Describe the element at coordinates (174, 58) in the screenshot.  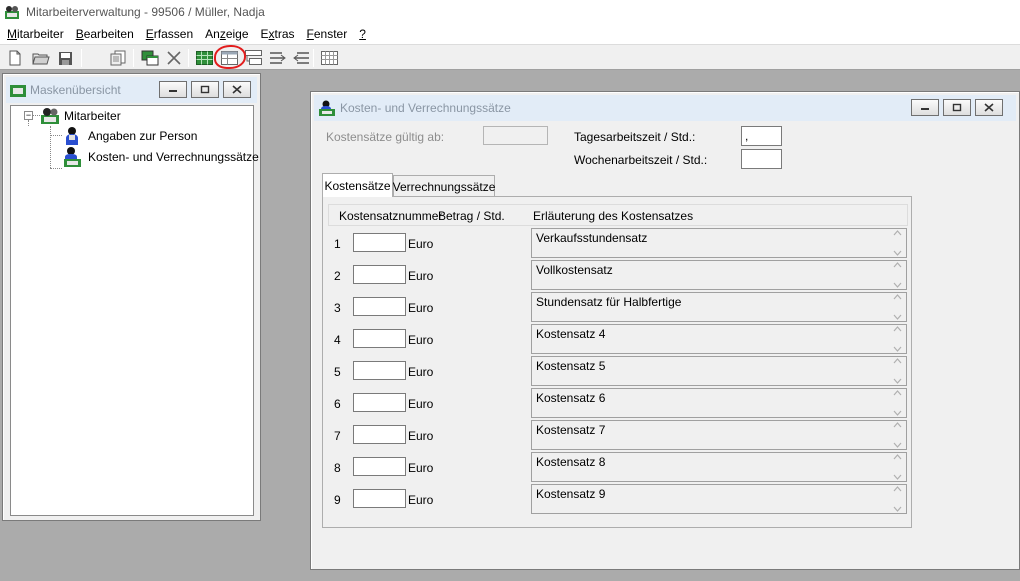
I see `delete-x-icon` at that location.